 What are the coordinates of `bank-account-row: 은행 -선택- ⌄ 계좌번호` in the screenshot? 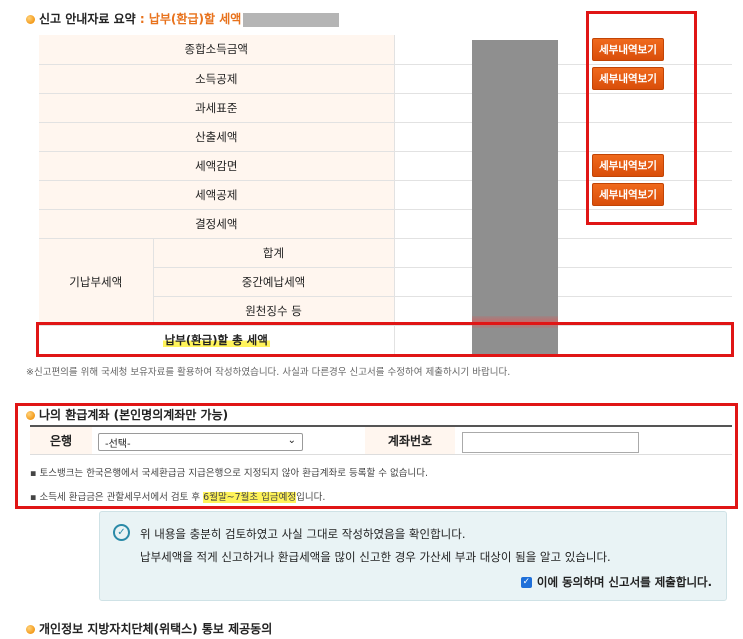 It's located at (381, 440).